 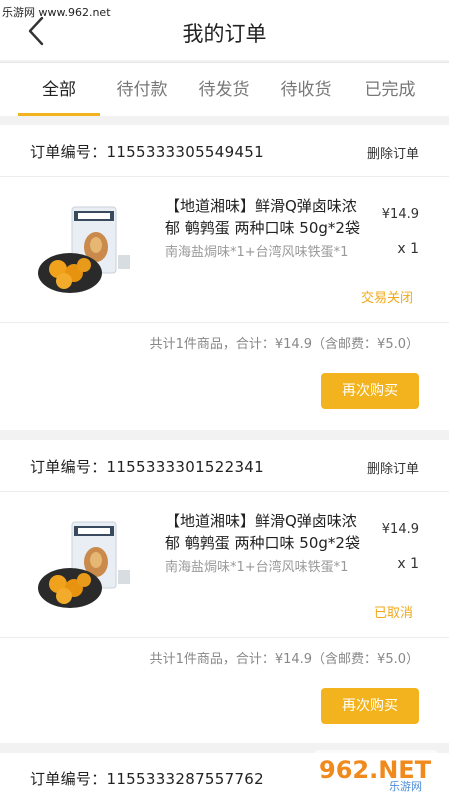 I want to click on order-status-tabs: 全部 待付款 待发货 待收货 已完成, so click(x=224, y=89).